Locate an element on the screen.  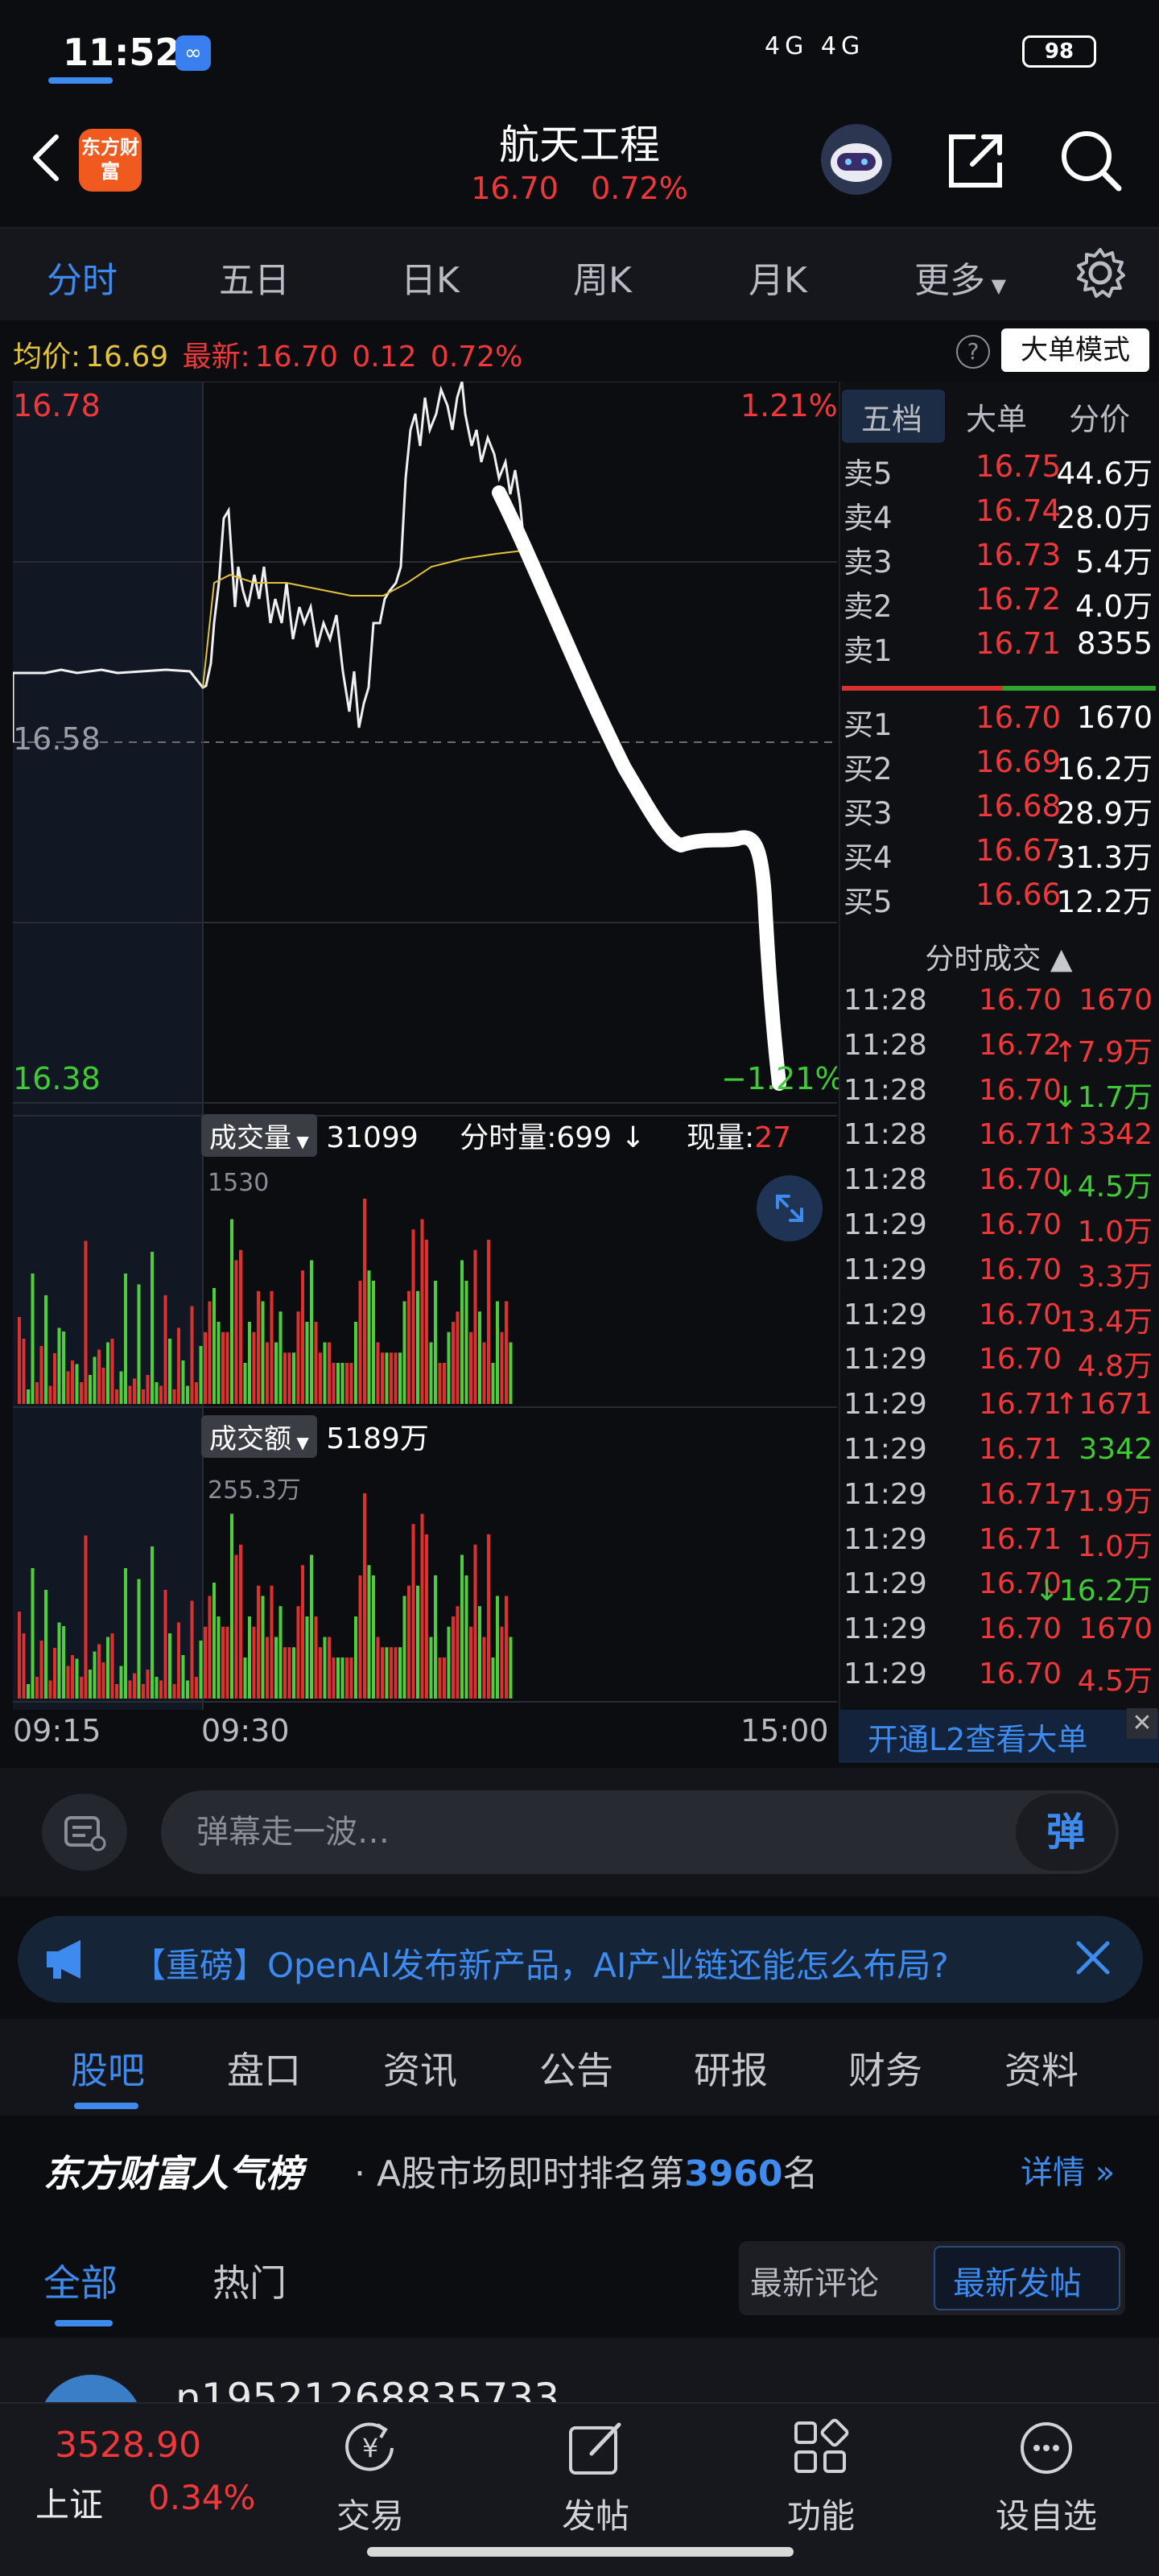
tab-news: 资讯 is located at coordinates (420, 2068).